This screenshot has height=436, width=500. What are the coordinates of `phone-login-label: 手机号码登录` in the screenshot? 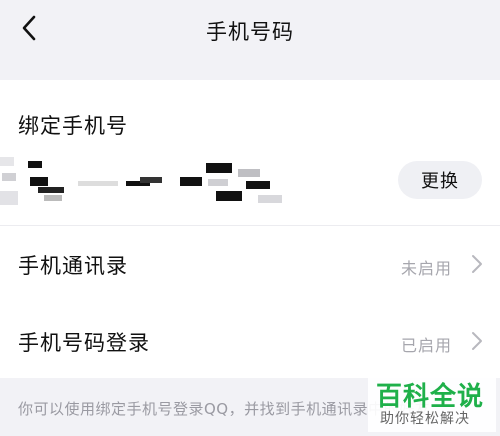 It's located at (84, 343).